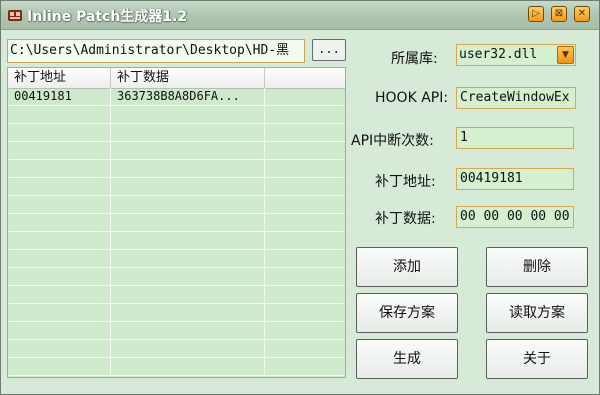  I want to click on save-scheme-button: 保存方案, so click(407, 313).